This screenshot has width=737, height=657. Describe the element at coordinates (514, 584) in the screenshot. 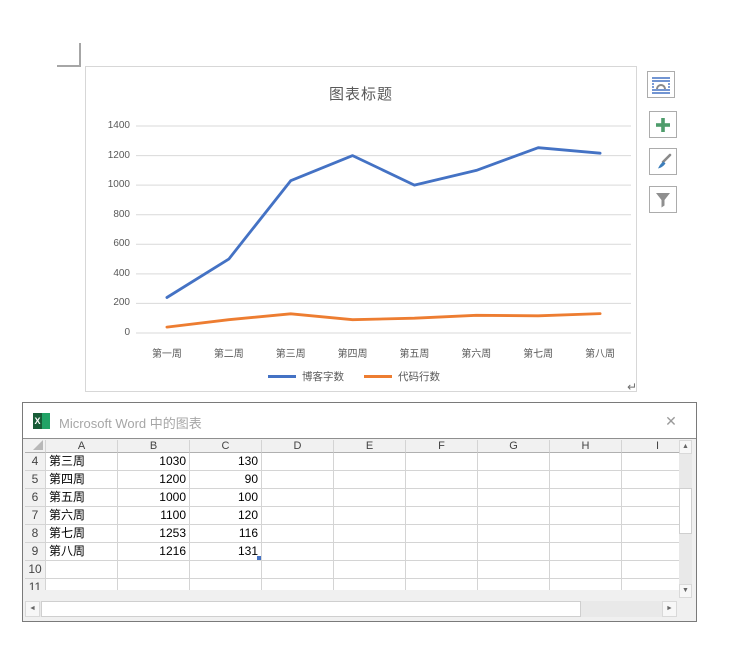

I see `cell-G11` at that location.